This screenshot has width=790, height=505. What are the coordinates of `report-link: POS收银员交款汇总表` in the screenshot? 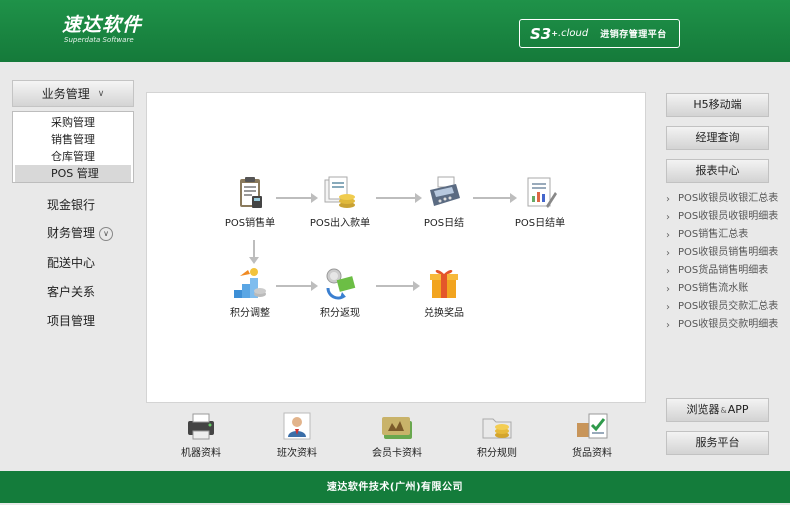 It's located at (725, 307).